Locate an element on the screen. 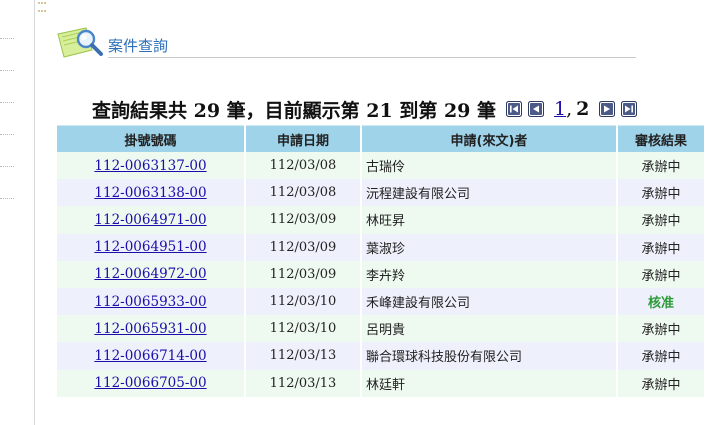 Image resolution: width=720 pixels, height=425 pixels. case-number-cell: 112-0064951-00 is located at coordinates (150, 247).